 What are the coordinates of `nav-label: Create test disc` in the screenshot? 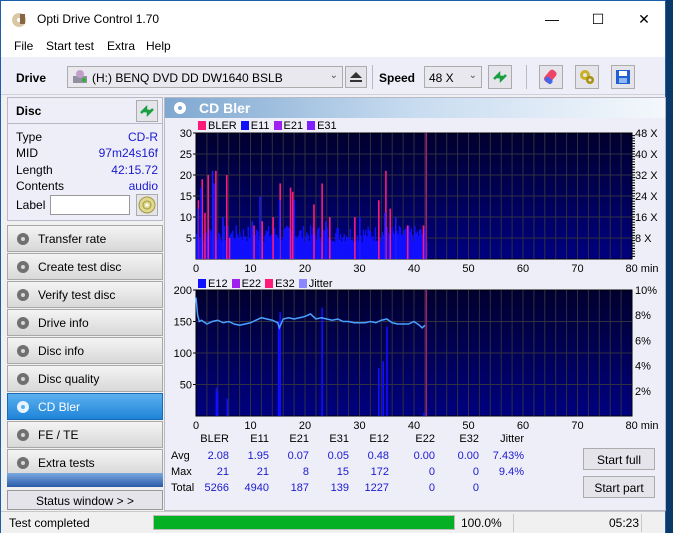 It's located at (80, 267).